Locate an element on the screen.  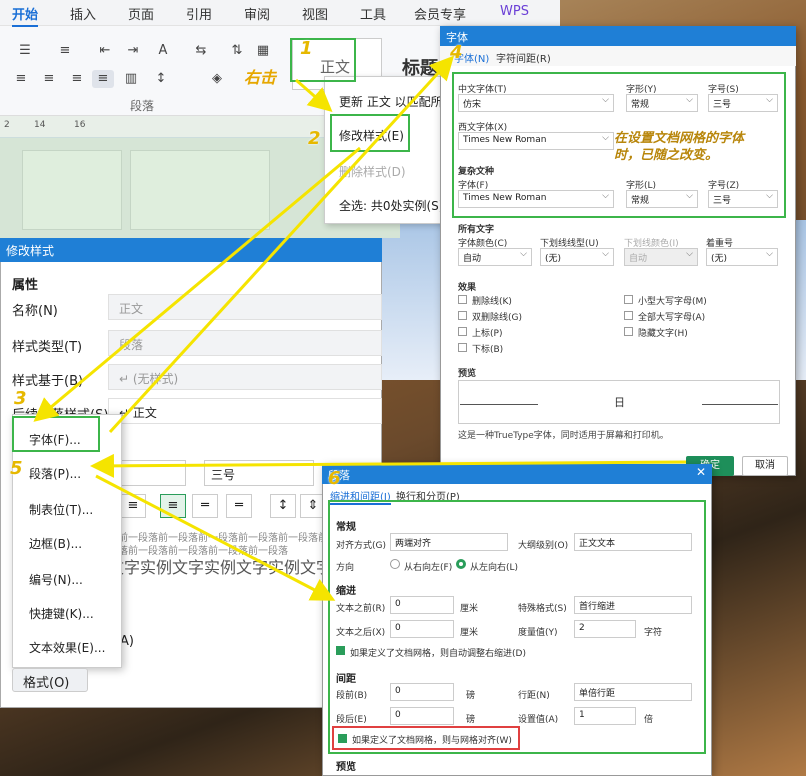
allcaps-checkbox is located at coordinates (628, 315).